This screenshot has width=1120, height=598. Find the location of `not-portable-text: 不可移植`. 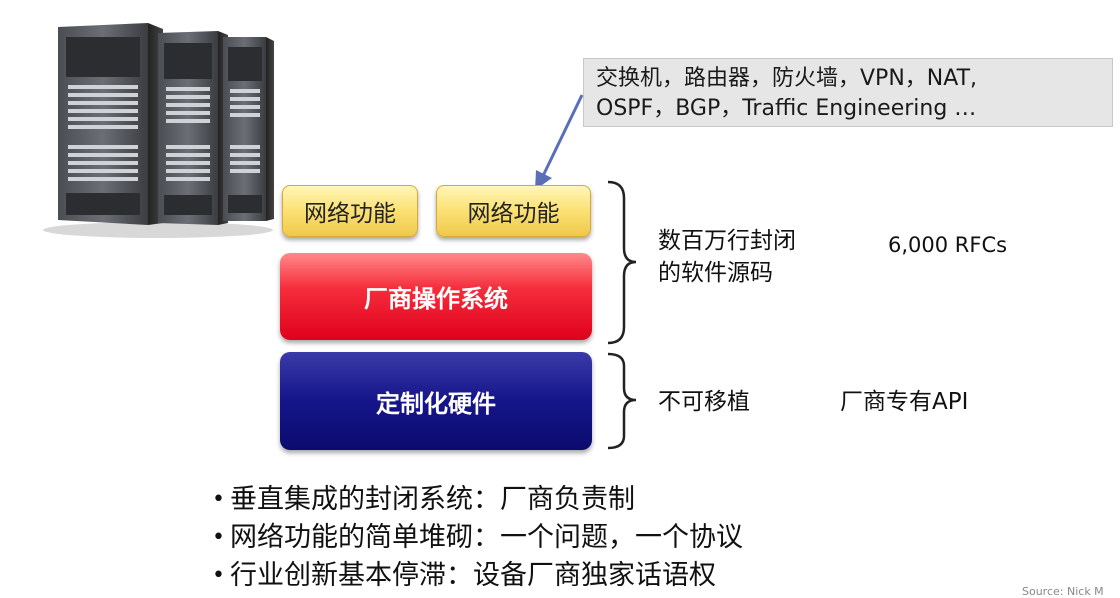

not-portable-text: 不可移植 is located at coordinates (704, 402).